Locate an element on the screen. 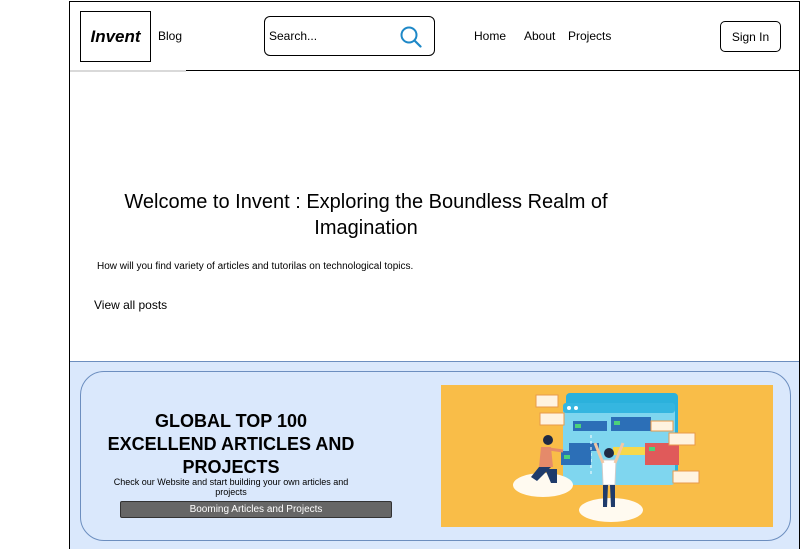 The image size is (802, 551). booming-articles-button: Booming Articles and Projects is located at coordinates (256, 509).